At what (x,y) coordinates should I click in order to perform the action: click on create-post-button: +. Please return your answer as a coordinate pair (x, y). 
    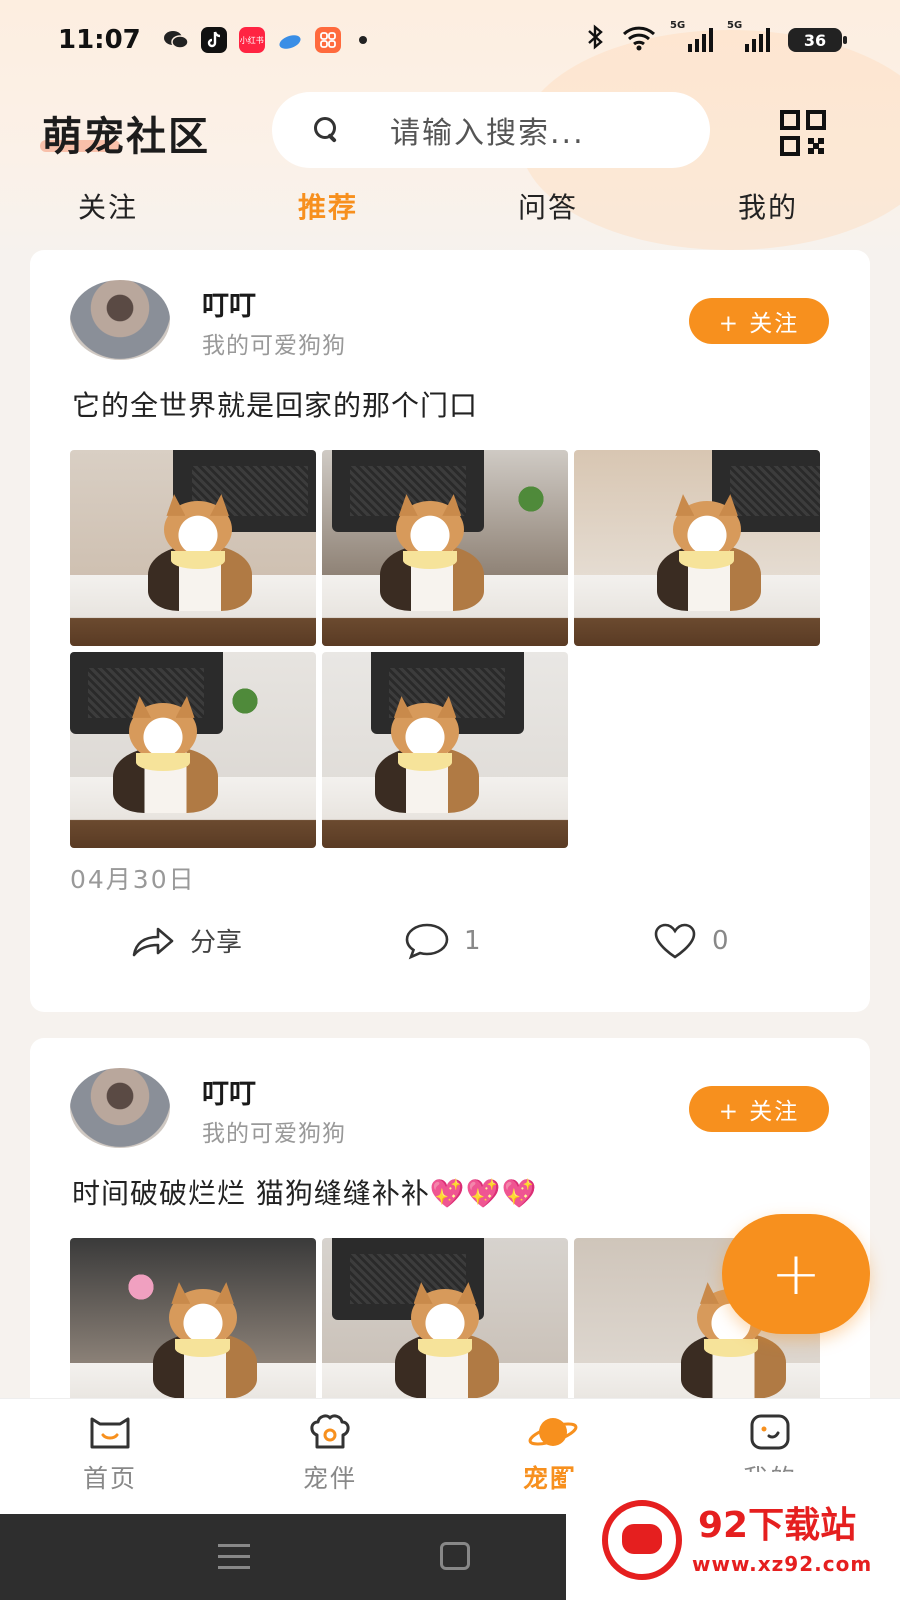
    Looking at the image, I should click on (796, 1274).